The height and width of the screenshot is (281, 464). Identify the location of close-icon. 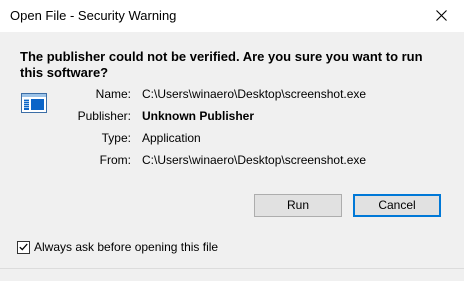
(441, 15).